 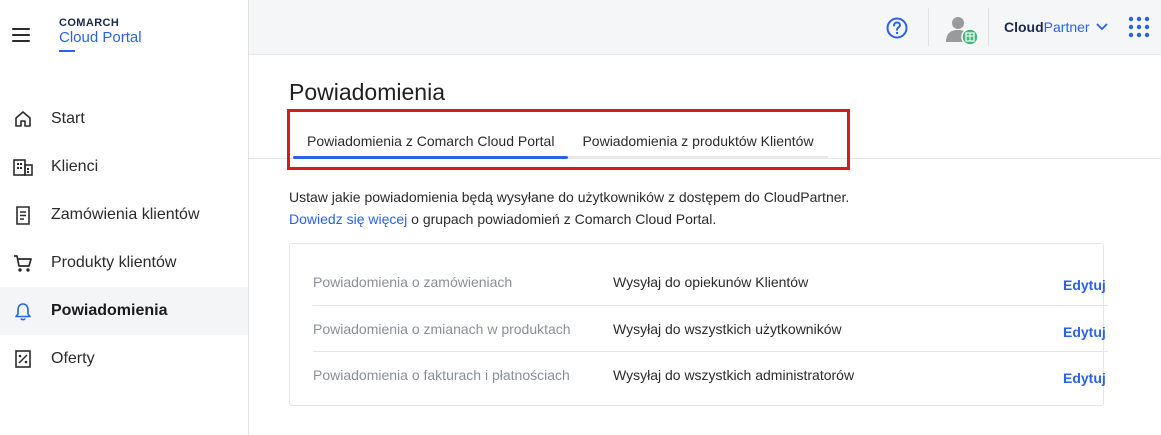 I want to click on tabs-highlight-box, so click(x=568, y=139).